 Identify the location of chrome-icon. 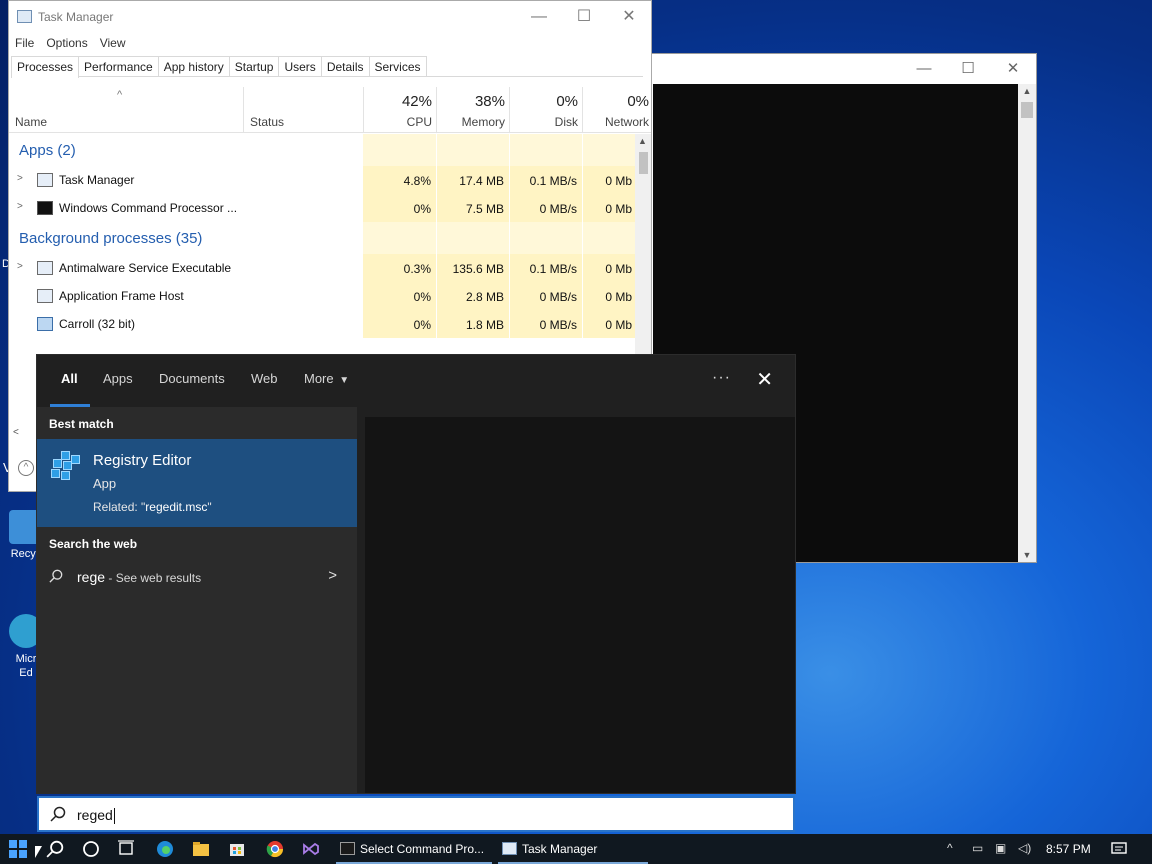
(275, 849).